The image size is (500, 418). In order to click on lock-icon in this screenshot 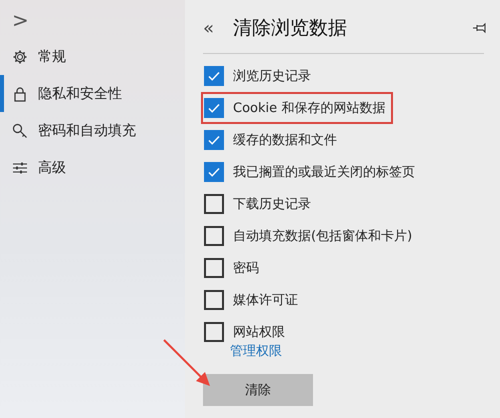, I will do `click(20, 94)`.